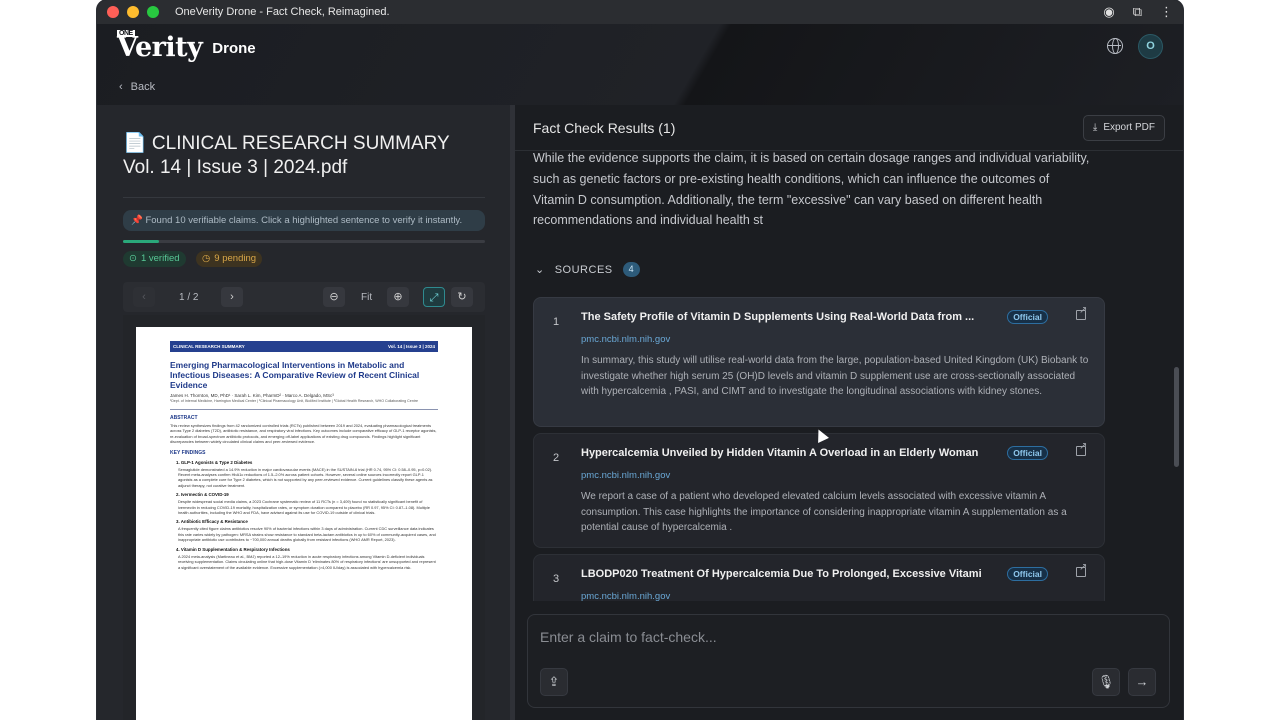 Image resolution: width=1280 pixels, height=720 pixels. I want to click on zoom-in-button: ⊕, so click(398, 297).